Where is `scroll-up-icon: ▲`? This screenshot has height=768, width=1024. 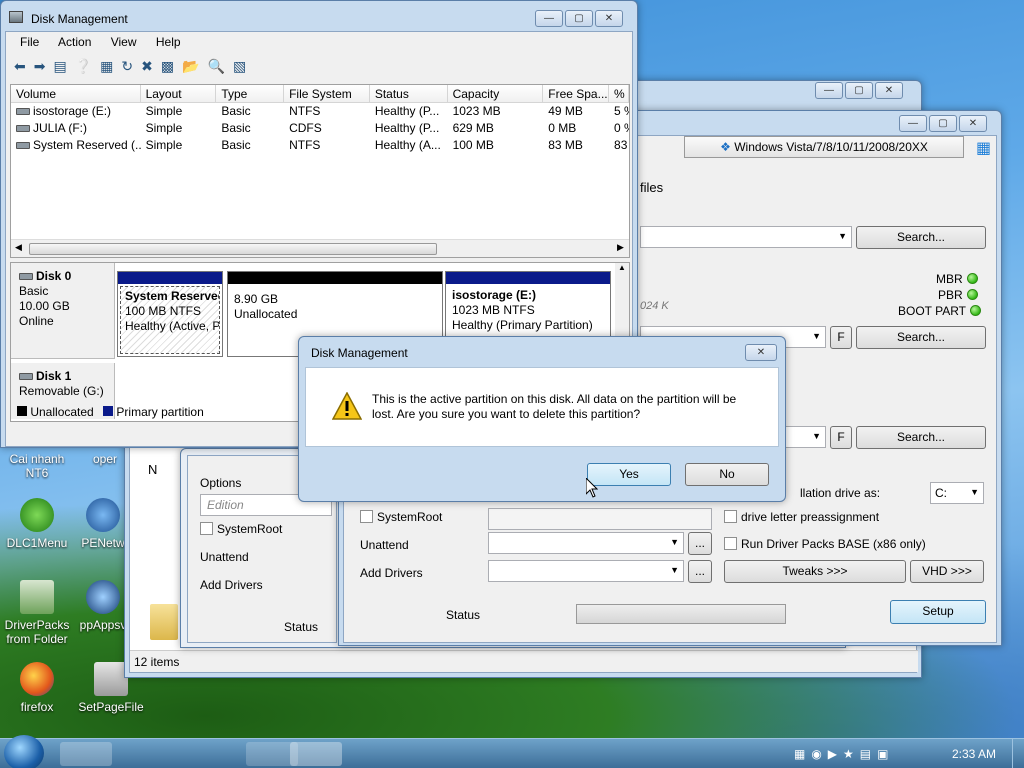
scroll-up-icon: ▲ is located at coordinates (622, 267).